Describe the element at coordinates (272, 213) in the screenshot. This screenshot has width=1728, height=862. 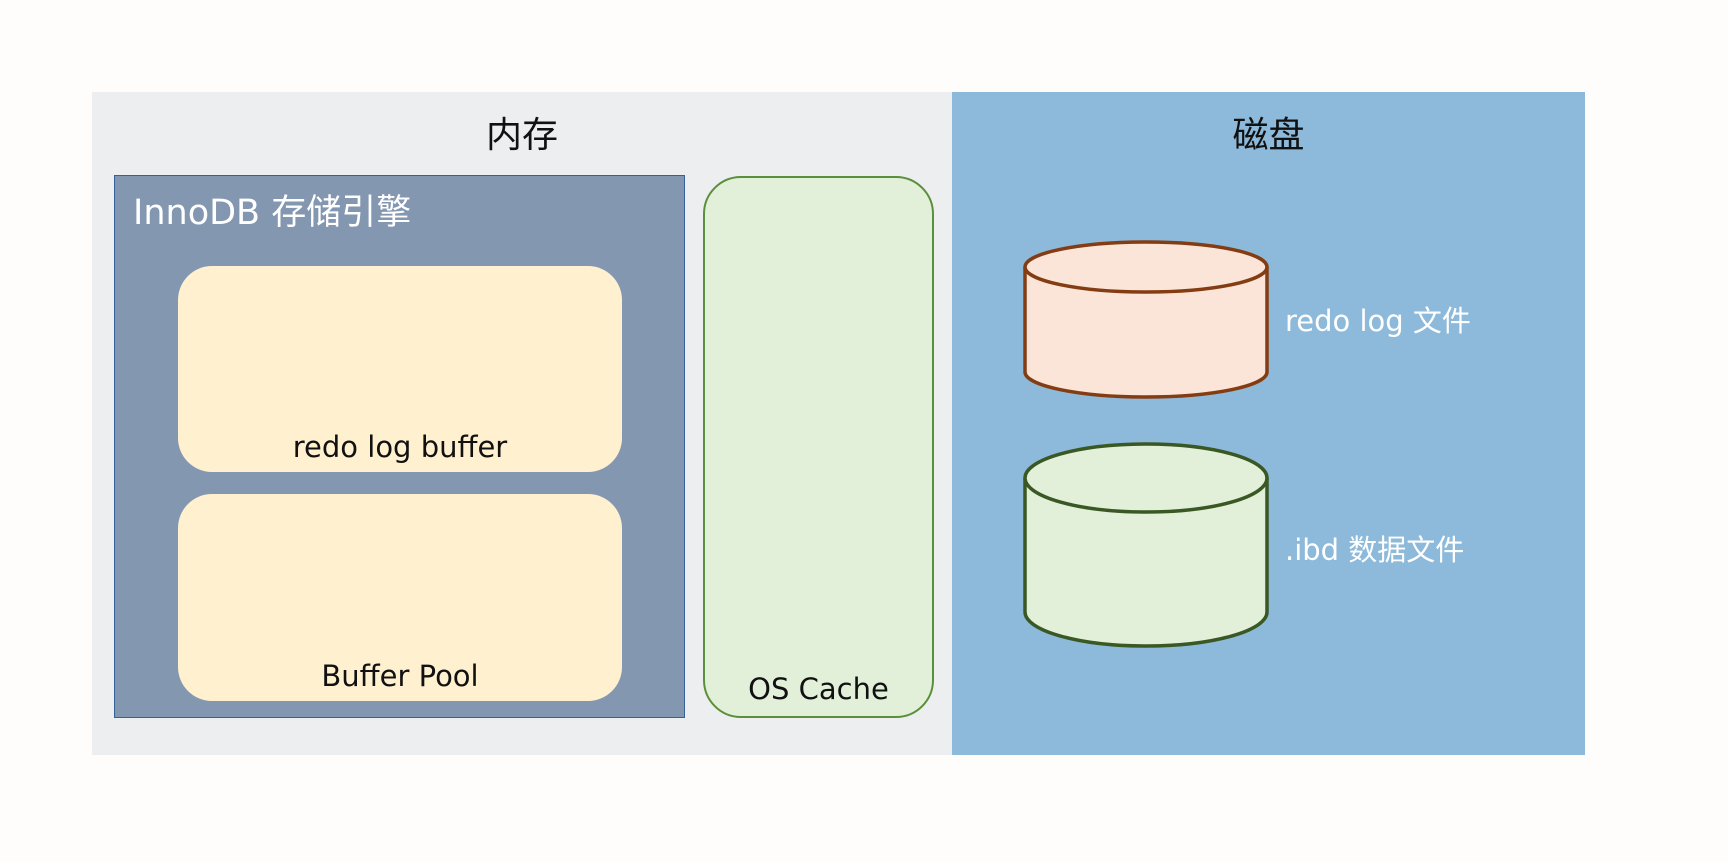
I see `innodb-title: InnoDB 存储引擎` at that location.